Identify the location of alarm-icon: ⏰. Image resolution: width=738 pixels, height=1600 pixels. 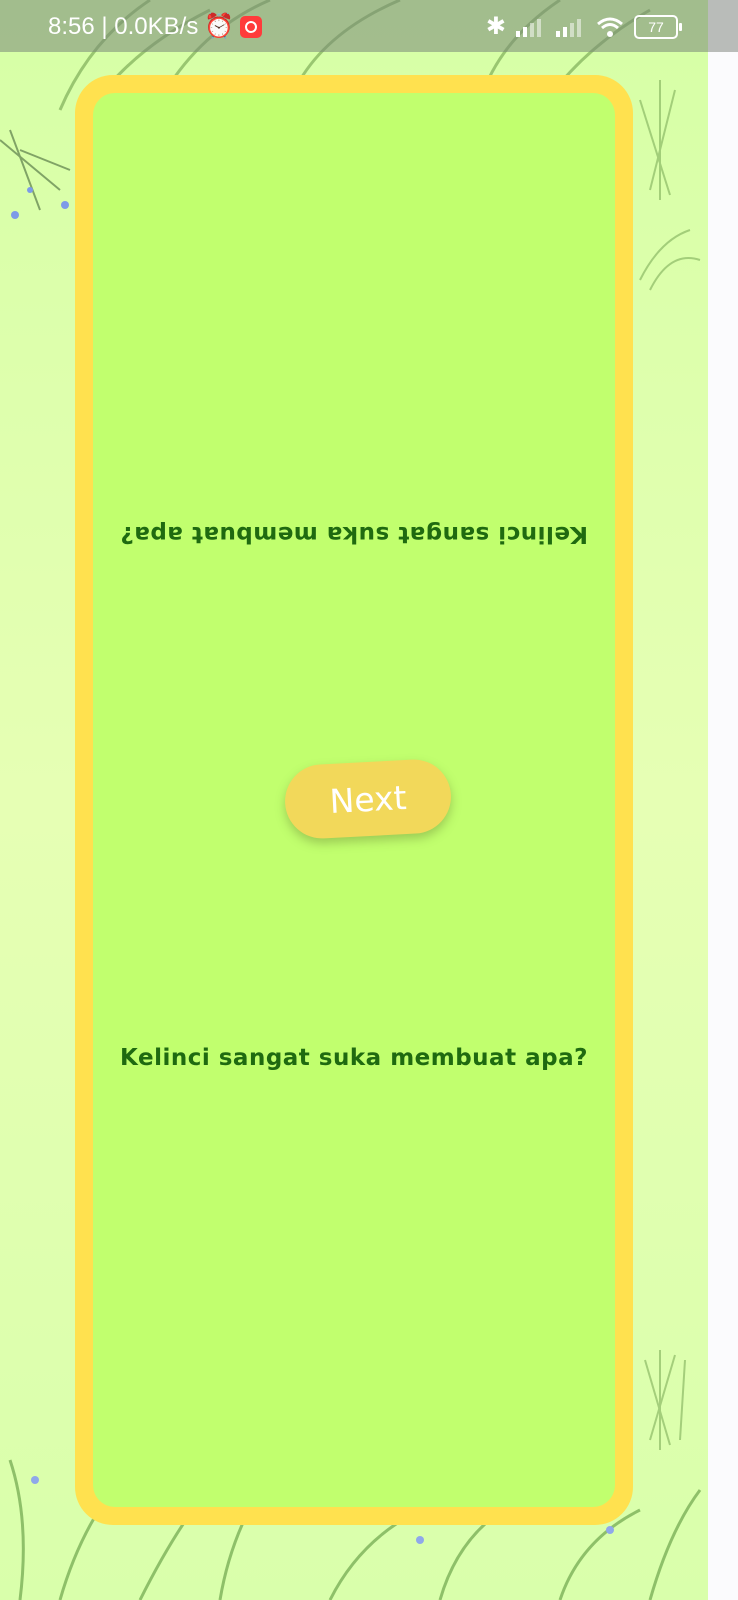
(219, 26).